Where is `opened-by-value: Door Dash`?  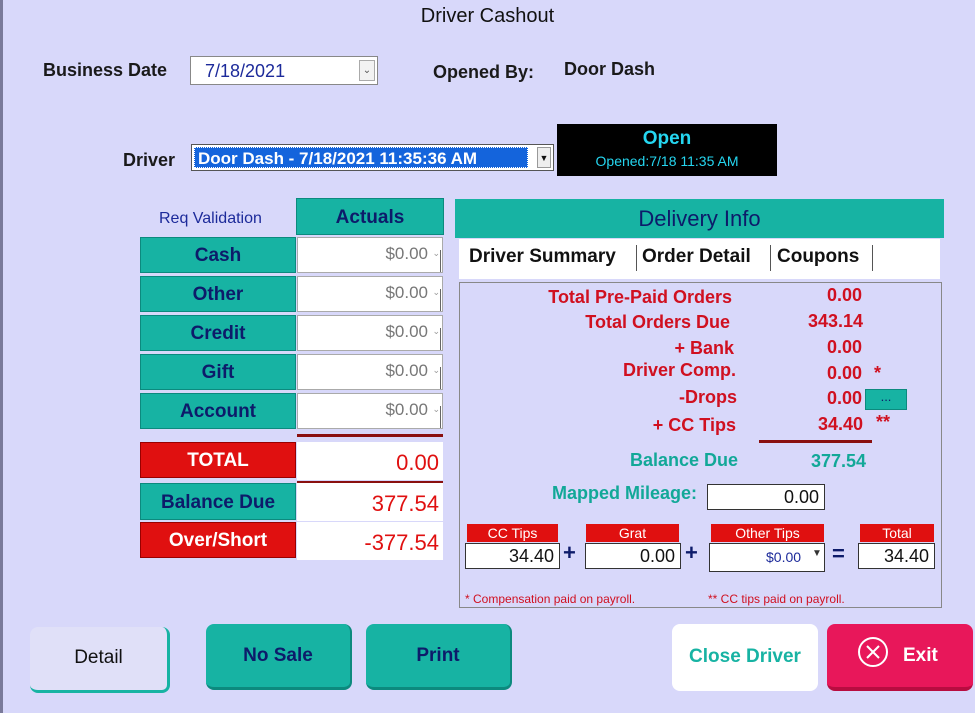 opened-by-value: Door Dash is located at coordinates (610, 69).